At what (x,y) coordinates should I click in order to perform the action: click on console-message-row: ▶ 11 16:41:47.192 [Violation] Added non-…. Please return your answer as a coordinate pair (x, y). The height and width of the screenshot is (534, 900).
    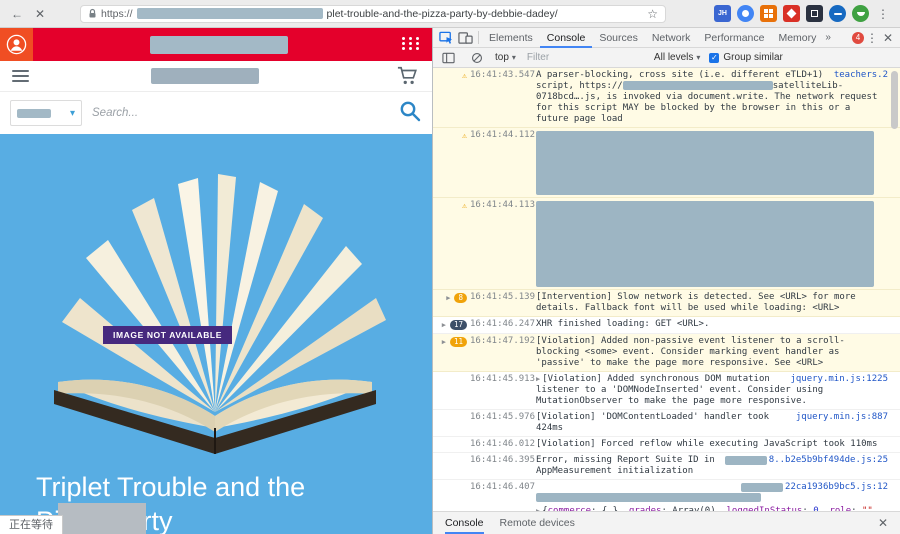
    Looking at the image, I should click on (666, 353).